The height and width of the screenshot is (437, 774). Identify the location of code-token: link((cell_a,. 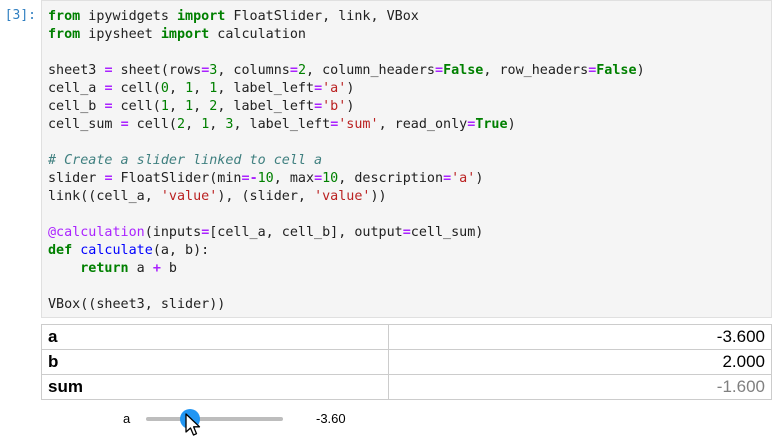
(104, 196).